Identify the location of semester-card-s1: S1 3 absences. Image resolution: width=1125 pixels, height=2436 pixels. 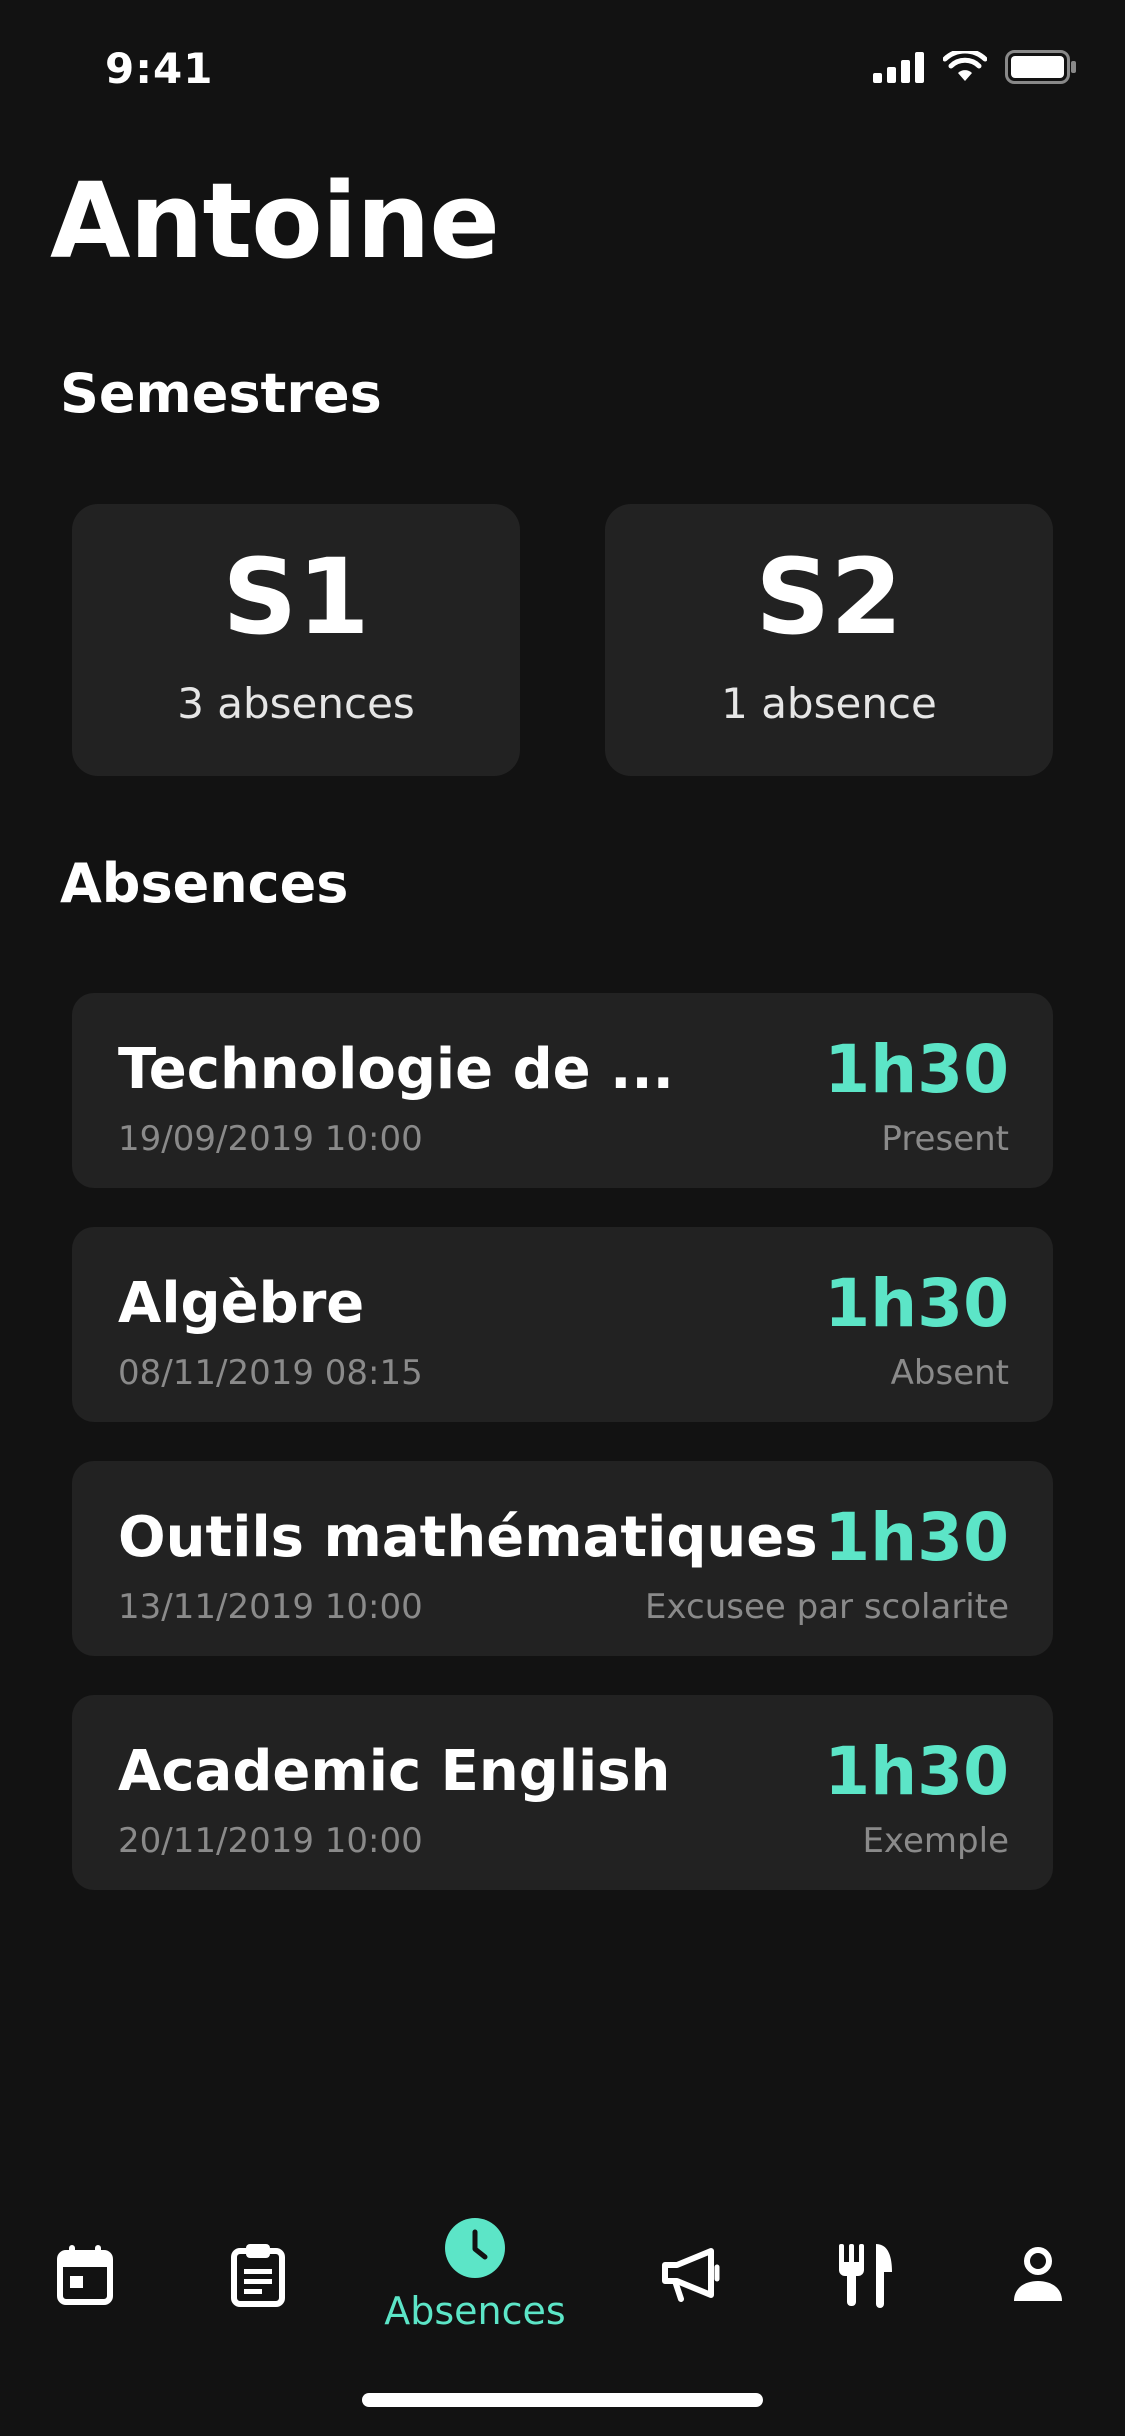
(296, 640).